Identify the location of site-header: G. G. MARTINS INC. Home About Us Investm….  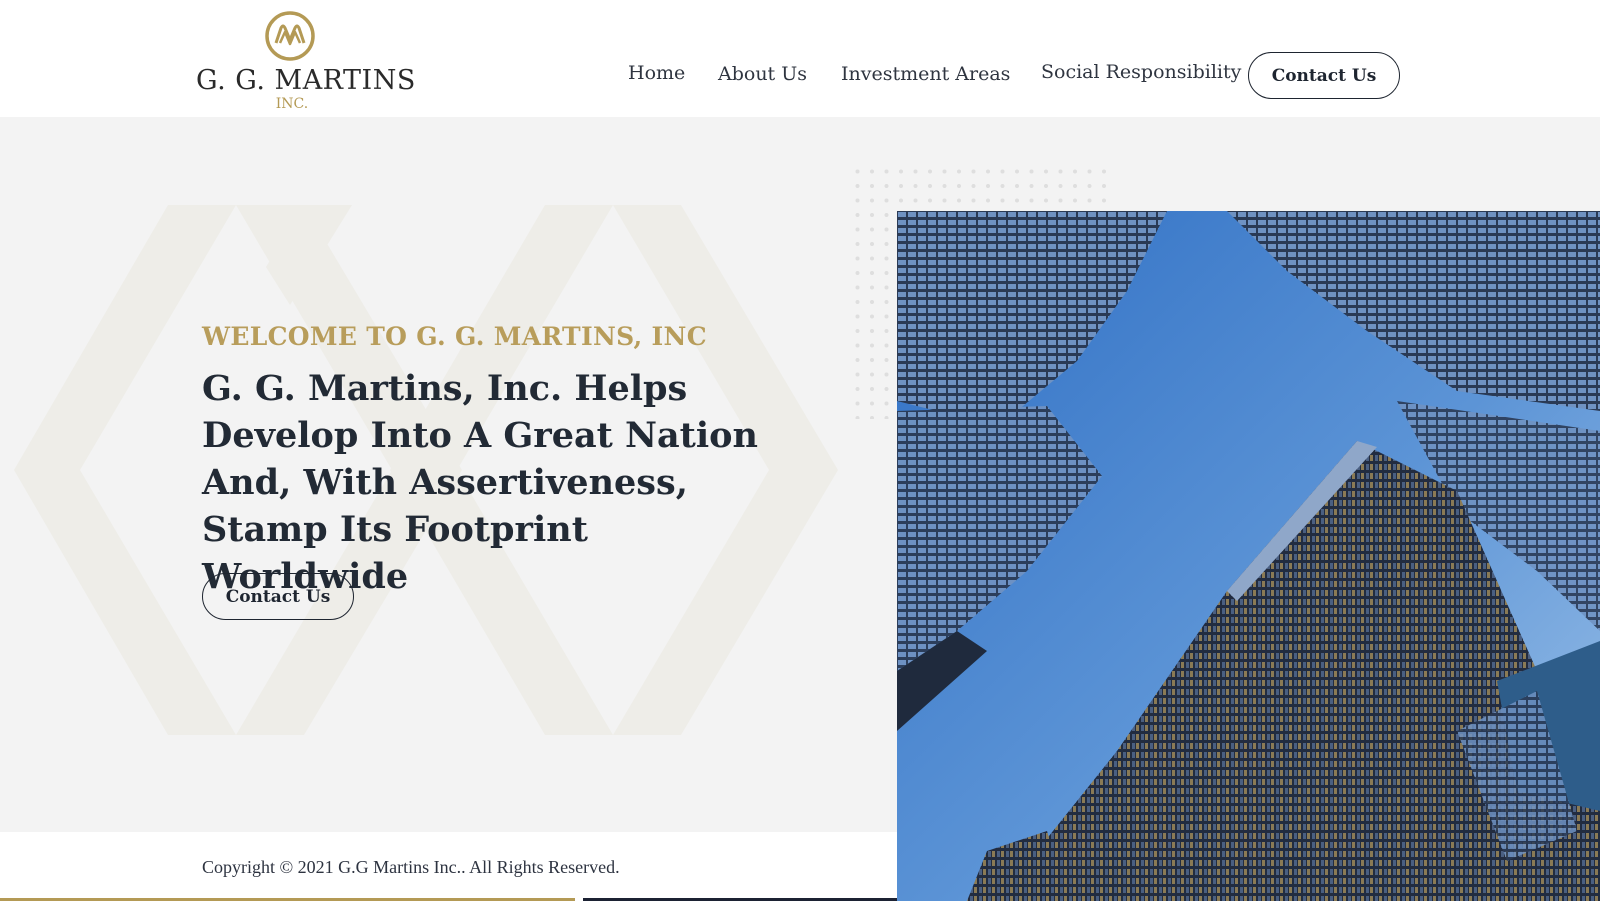
(800, 58).